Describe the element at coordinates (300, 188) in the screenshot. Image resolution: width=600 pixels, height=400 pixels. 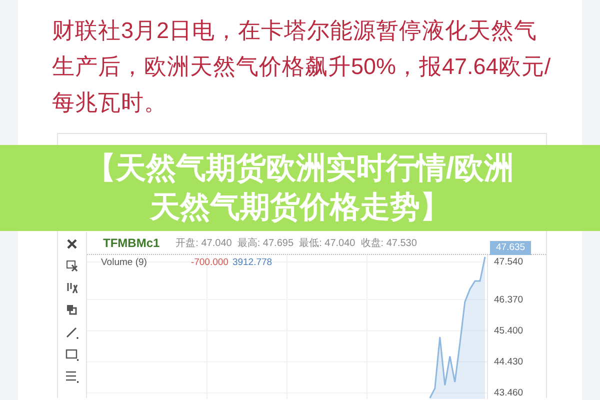
I see `banner-title: 【天然气期货欧洲实时行情/欧洲天然气期货价格走势】` at that location.